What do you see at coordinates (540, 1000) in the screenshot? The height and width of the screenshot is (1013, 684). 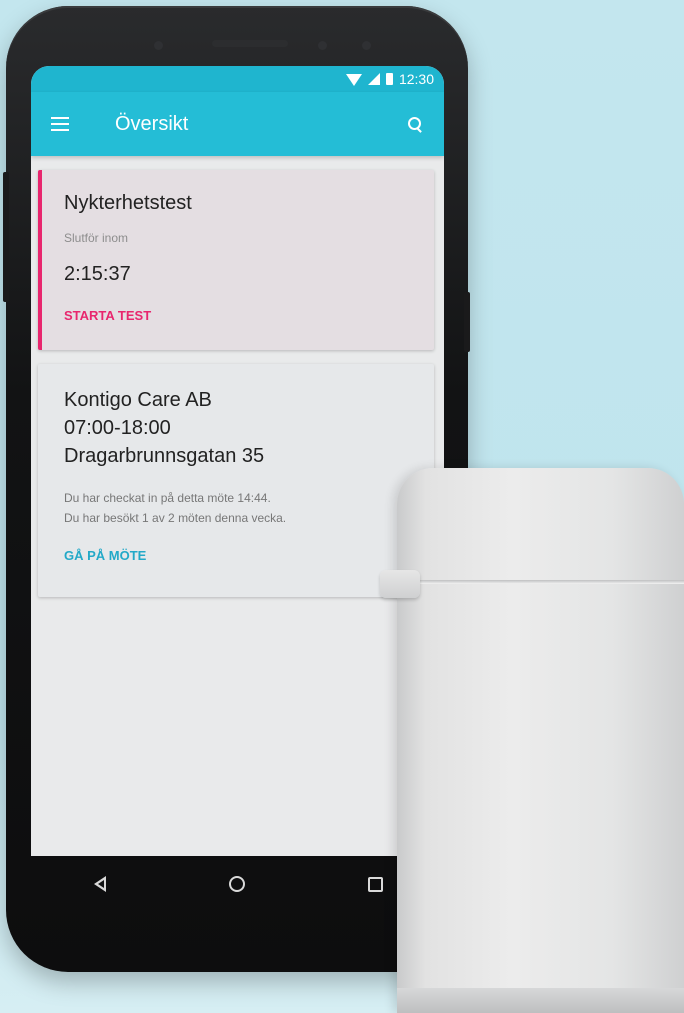 I see `device-base` at bounding box center [540, 1000].